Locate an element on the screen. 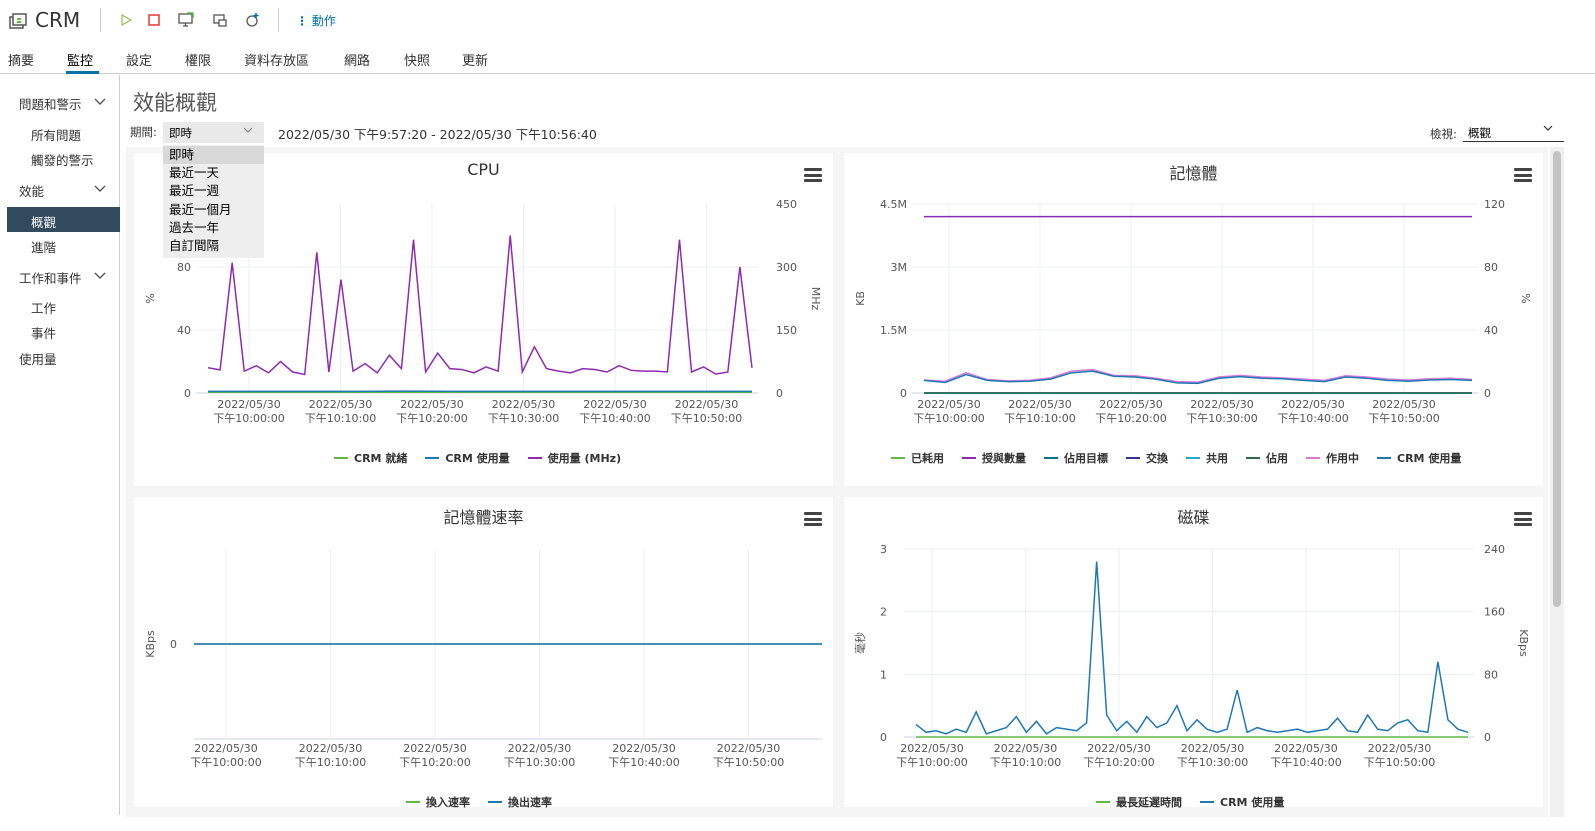  monitor-icon is located at coordinates (186, 19).